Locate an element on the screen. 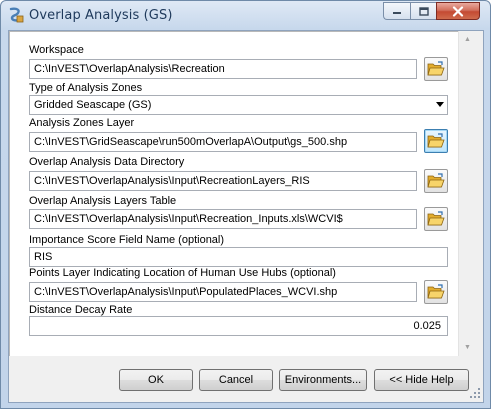  workspace-input: C:\InVEST\OverlapAnalysis\Recreation is located at coordinates (223, 69).